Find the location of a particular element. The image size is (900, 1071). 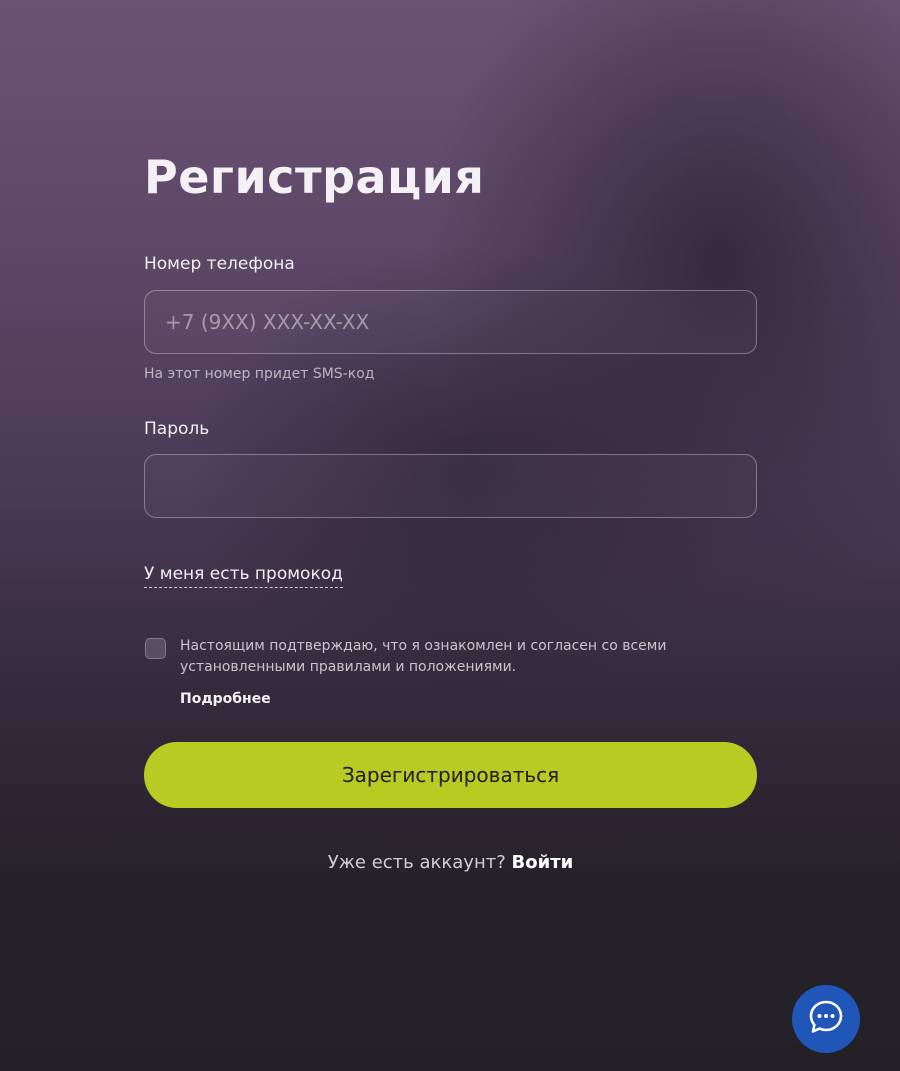

consent-more-link: Подробнее is located at coordinates (225, 699).